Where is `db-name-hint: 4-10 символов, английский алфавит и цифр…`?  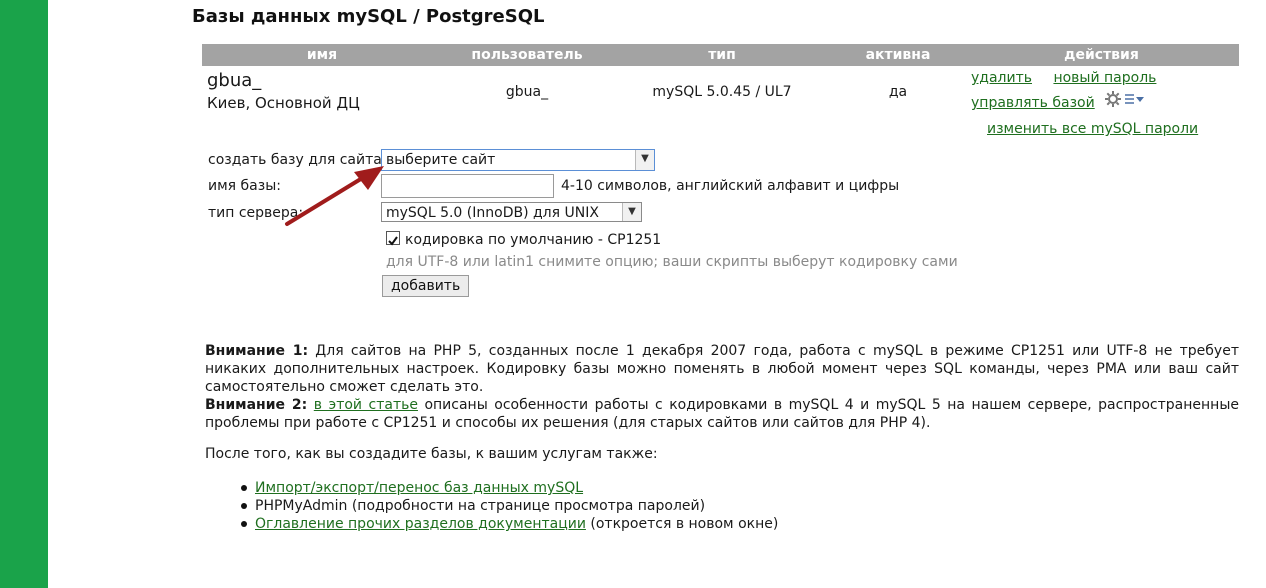 db-name-hint: 4-10 символов, английский алфавит и цифр… is located at coordinates (730, 186).